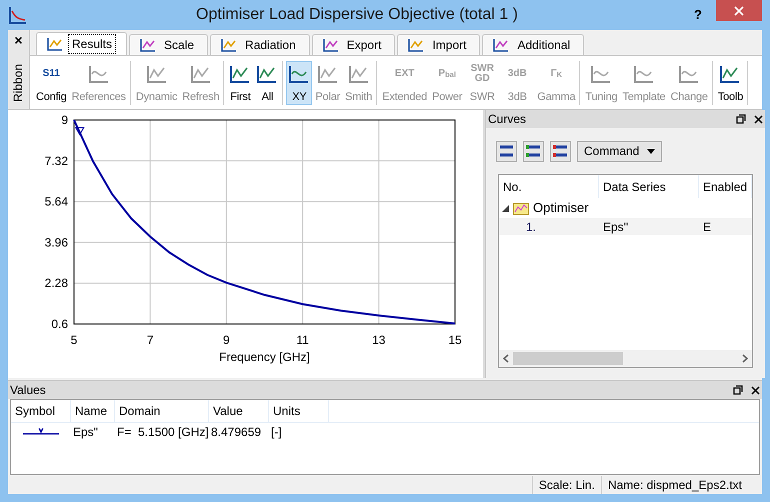 Image resolution: width=770 pixels, height=502 pixels. Describe the element at coordinates (561, 208) in the screenshot. I see `tree-group-label: Optimiser` at that location.